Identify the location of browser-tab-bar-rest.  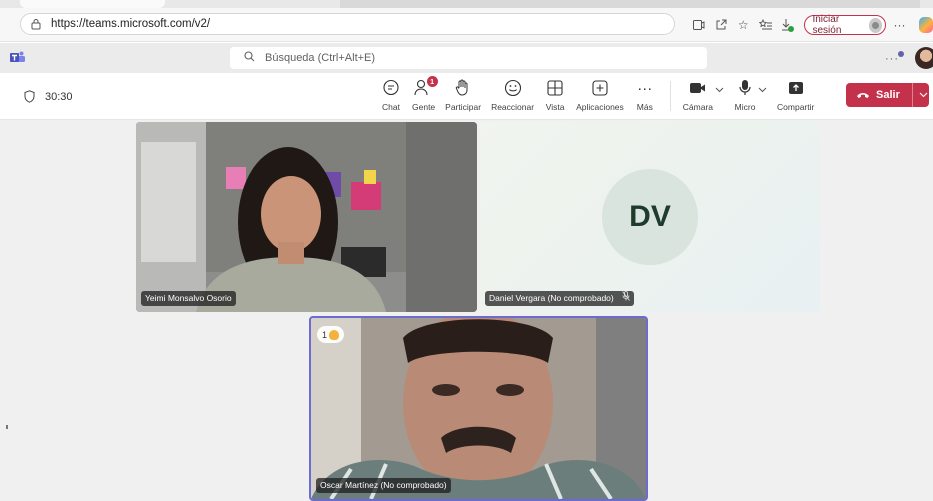
(630, 4).